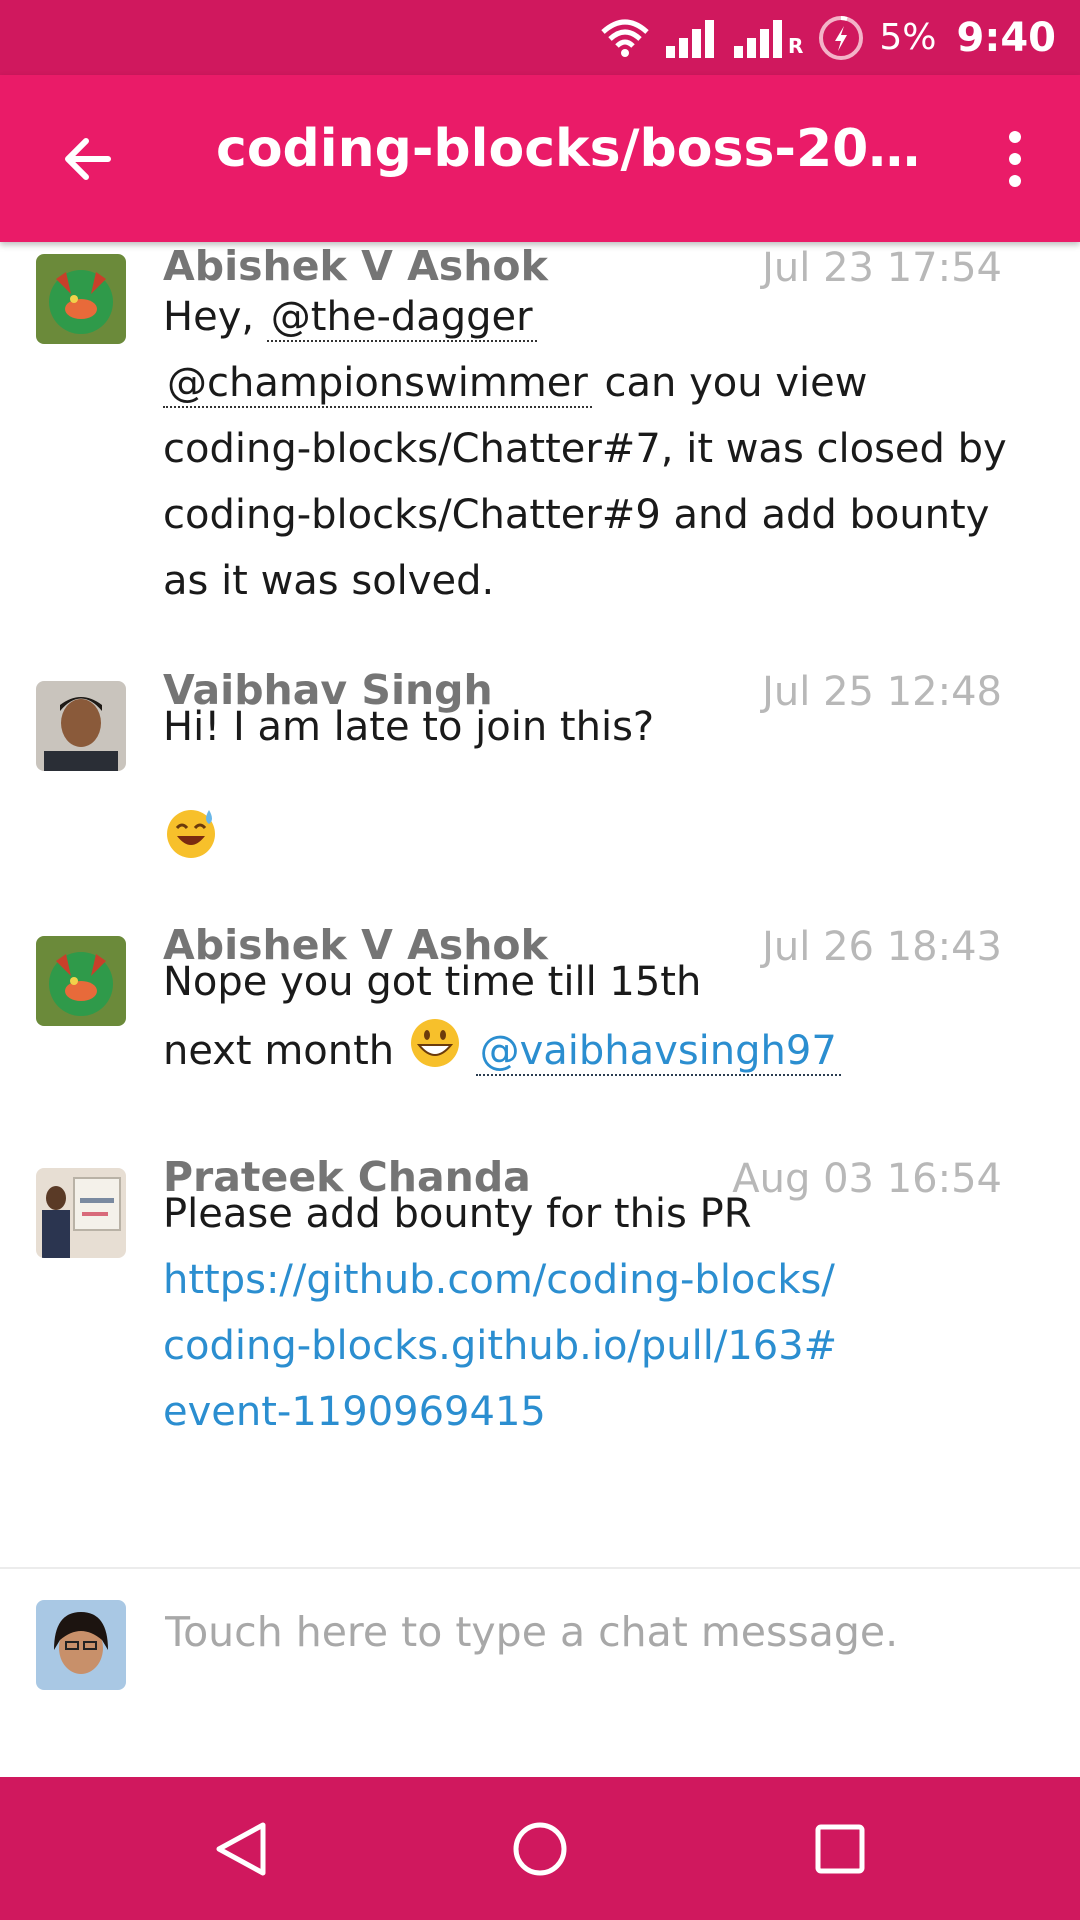 Image resolution: width=1080 pixels, height=1920 pixels. Describe the element at coordinates (209, 317) in the screenshot. I see `message-text: Hey,` at that location.